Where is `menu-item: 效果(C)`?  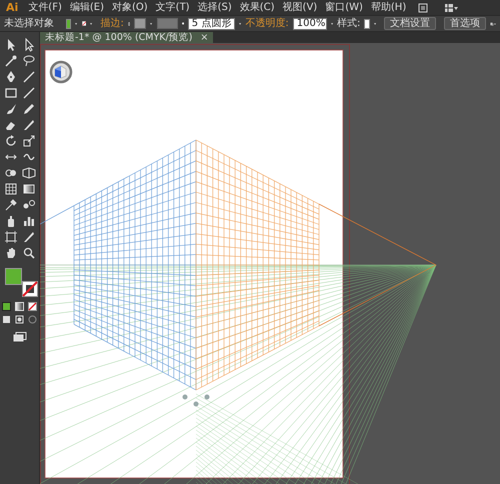
menu-item: 效果(C) is located at coordinates (257, 7).